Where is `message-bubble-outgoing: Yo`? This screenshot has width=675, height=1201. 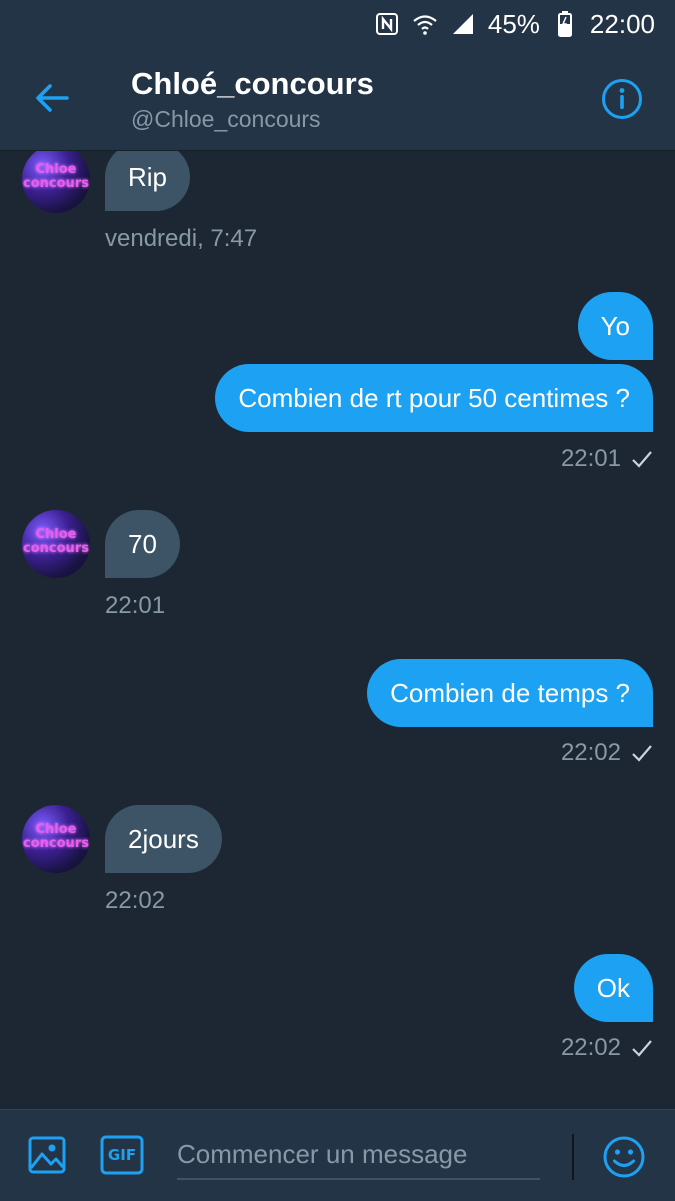 message-bubble-outgoing: Yo is located at coordinates (615, 326).